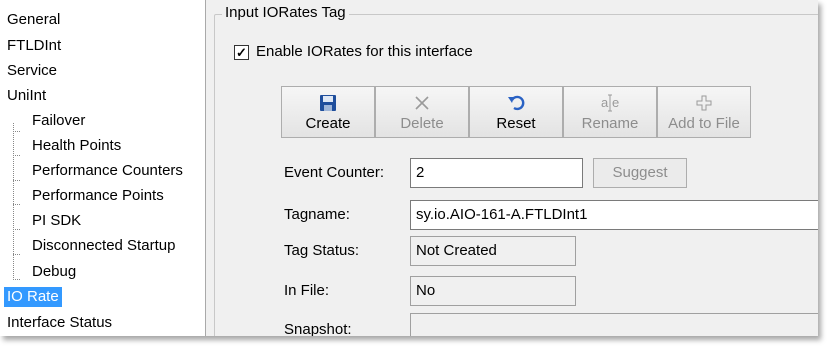 This screenshot has width=833, height=350. I want to click on tag-status-label: Tag Status:, so click(322, 250).